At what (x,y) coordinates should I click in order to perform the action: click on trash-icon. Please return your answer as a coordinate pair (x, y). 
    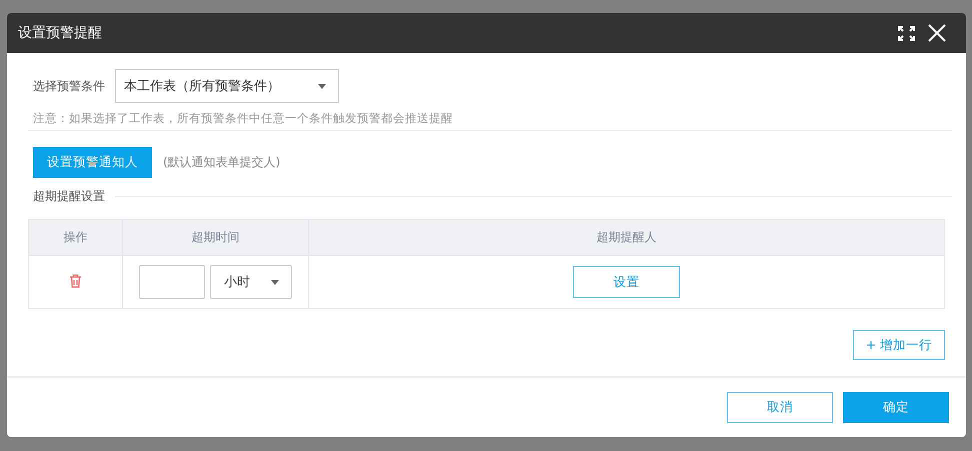
    Looking at the image, I should click on (75, 281).